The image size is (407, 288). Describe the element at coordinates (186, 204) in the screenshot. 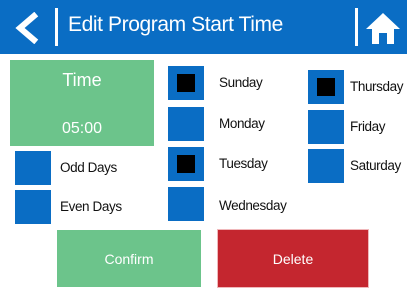

I see `wednesday-checkbox` at that location.